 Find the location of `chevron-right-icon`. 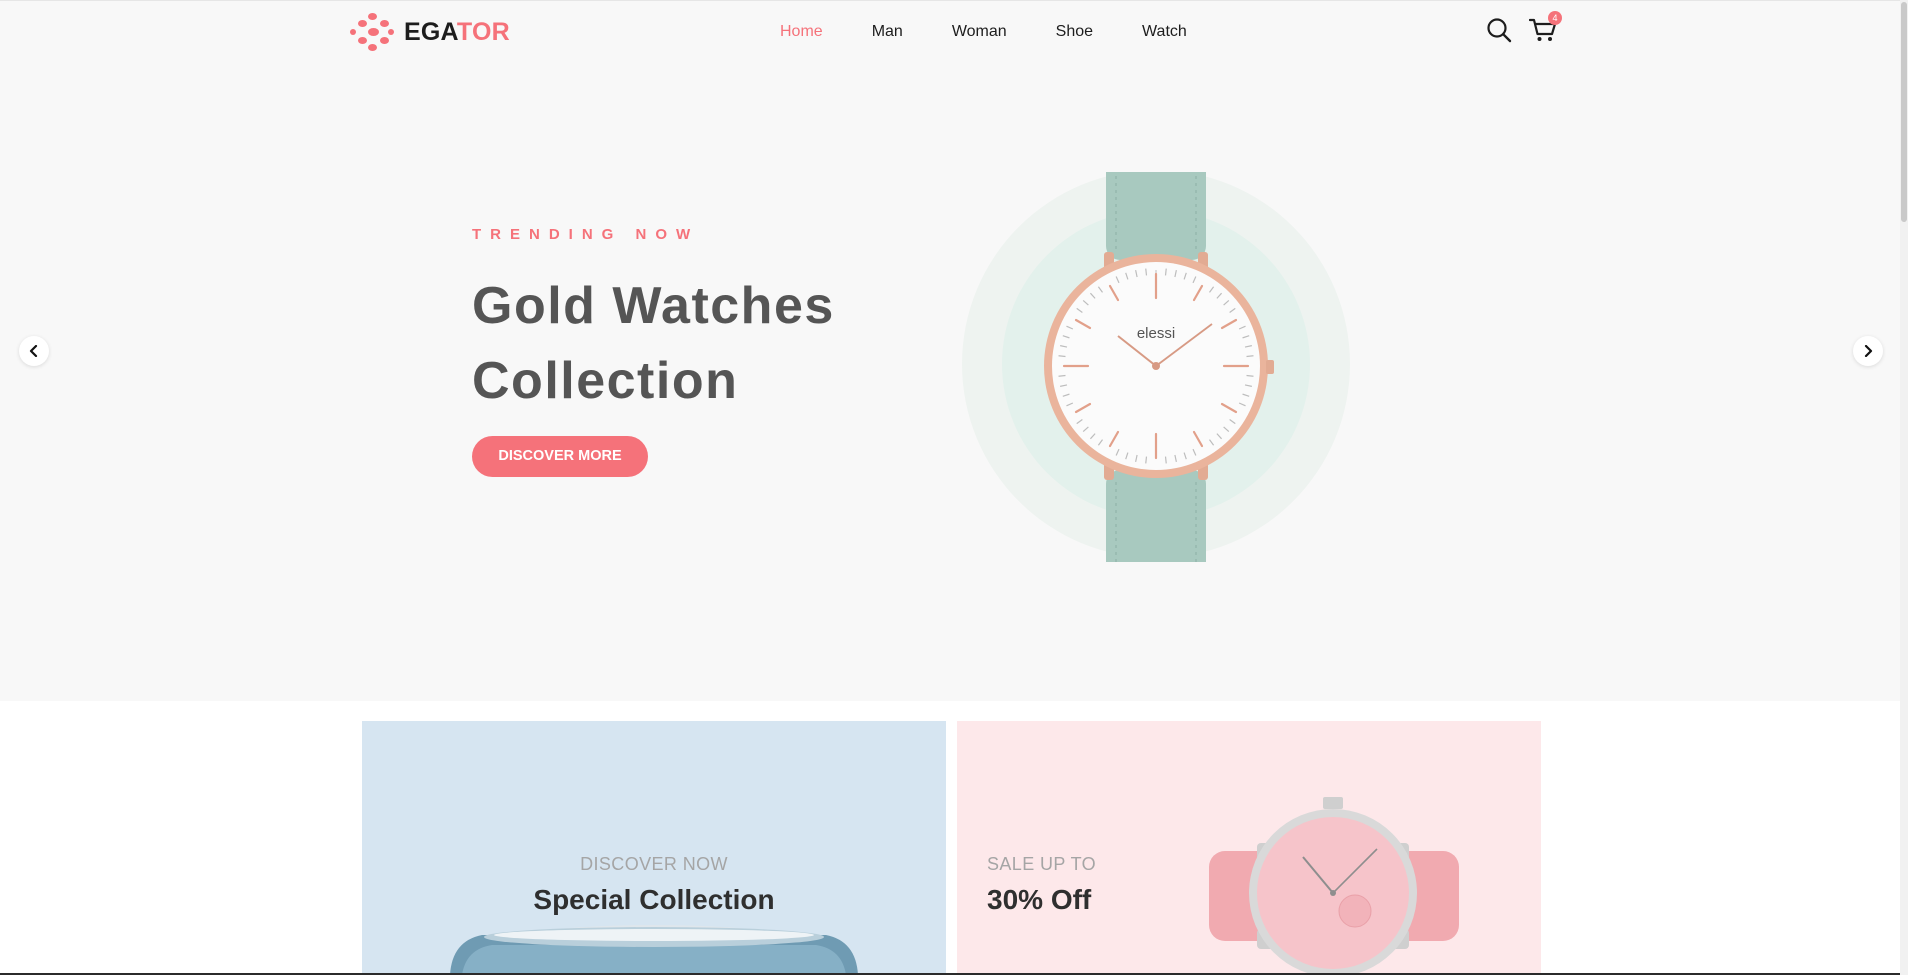

chevron-right-icon is located at coordinates (1868, 351).